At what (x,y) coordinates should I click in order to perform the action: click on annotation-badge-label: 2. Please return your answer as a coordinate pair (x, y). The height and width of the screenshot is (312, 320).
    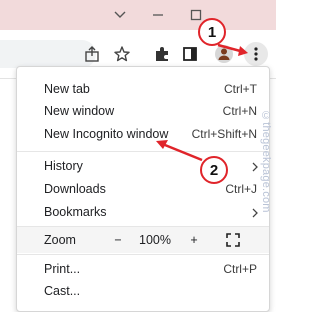
    Looking at the image, I should click on (214, 170).